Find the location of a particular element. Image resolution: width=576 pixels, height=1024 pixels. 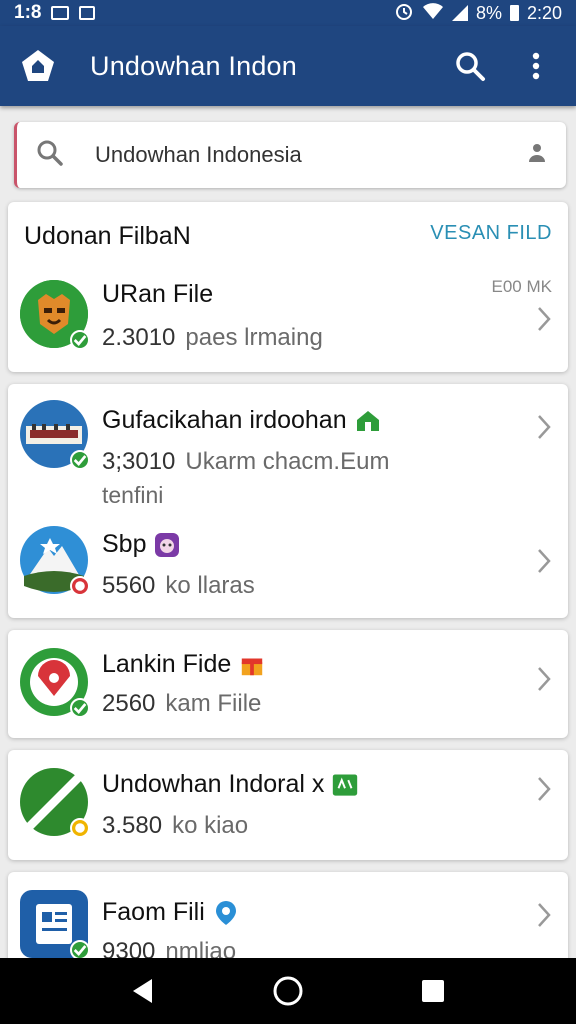

item-title-text: Sbp is located at coordinates (124, 544).